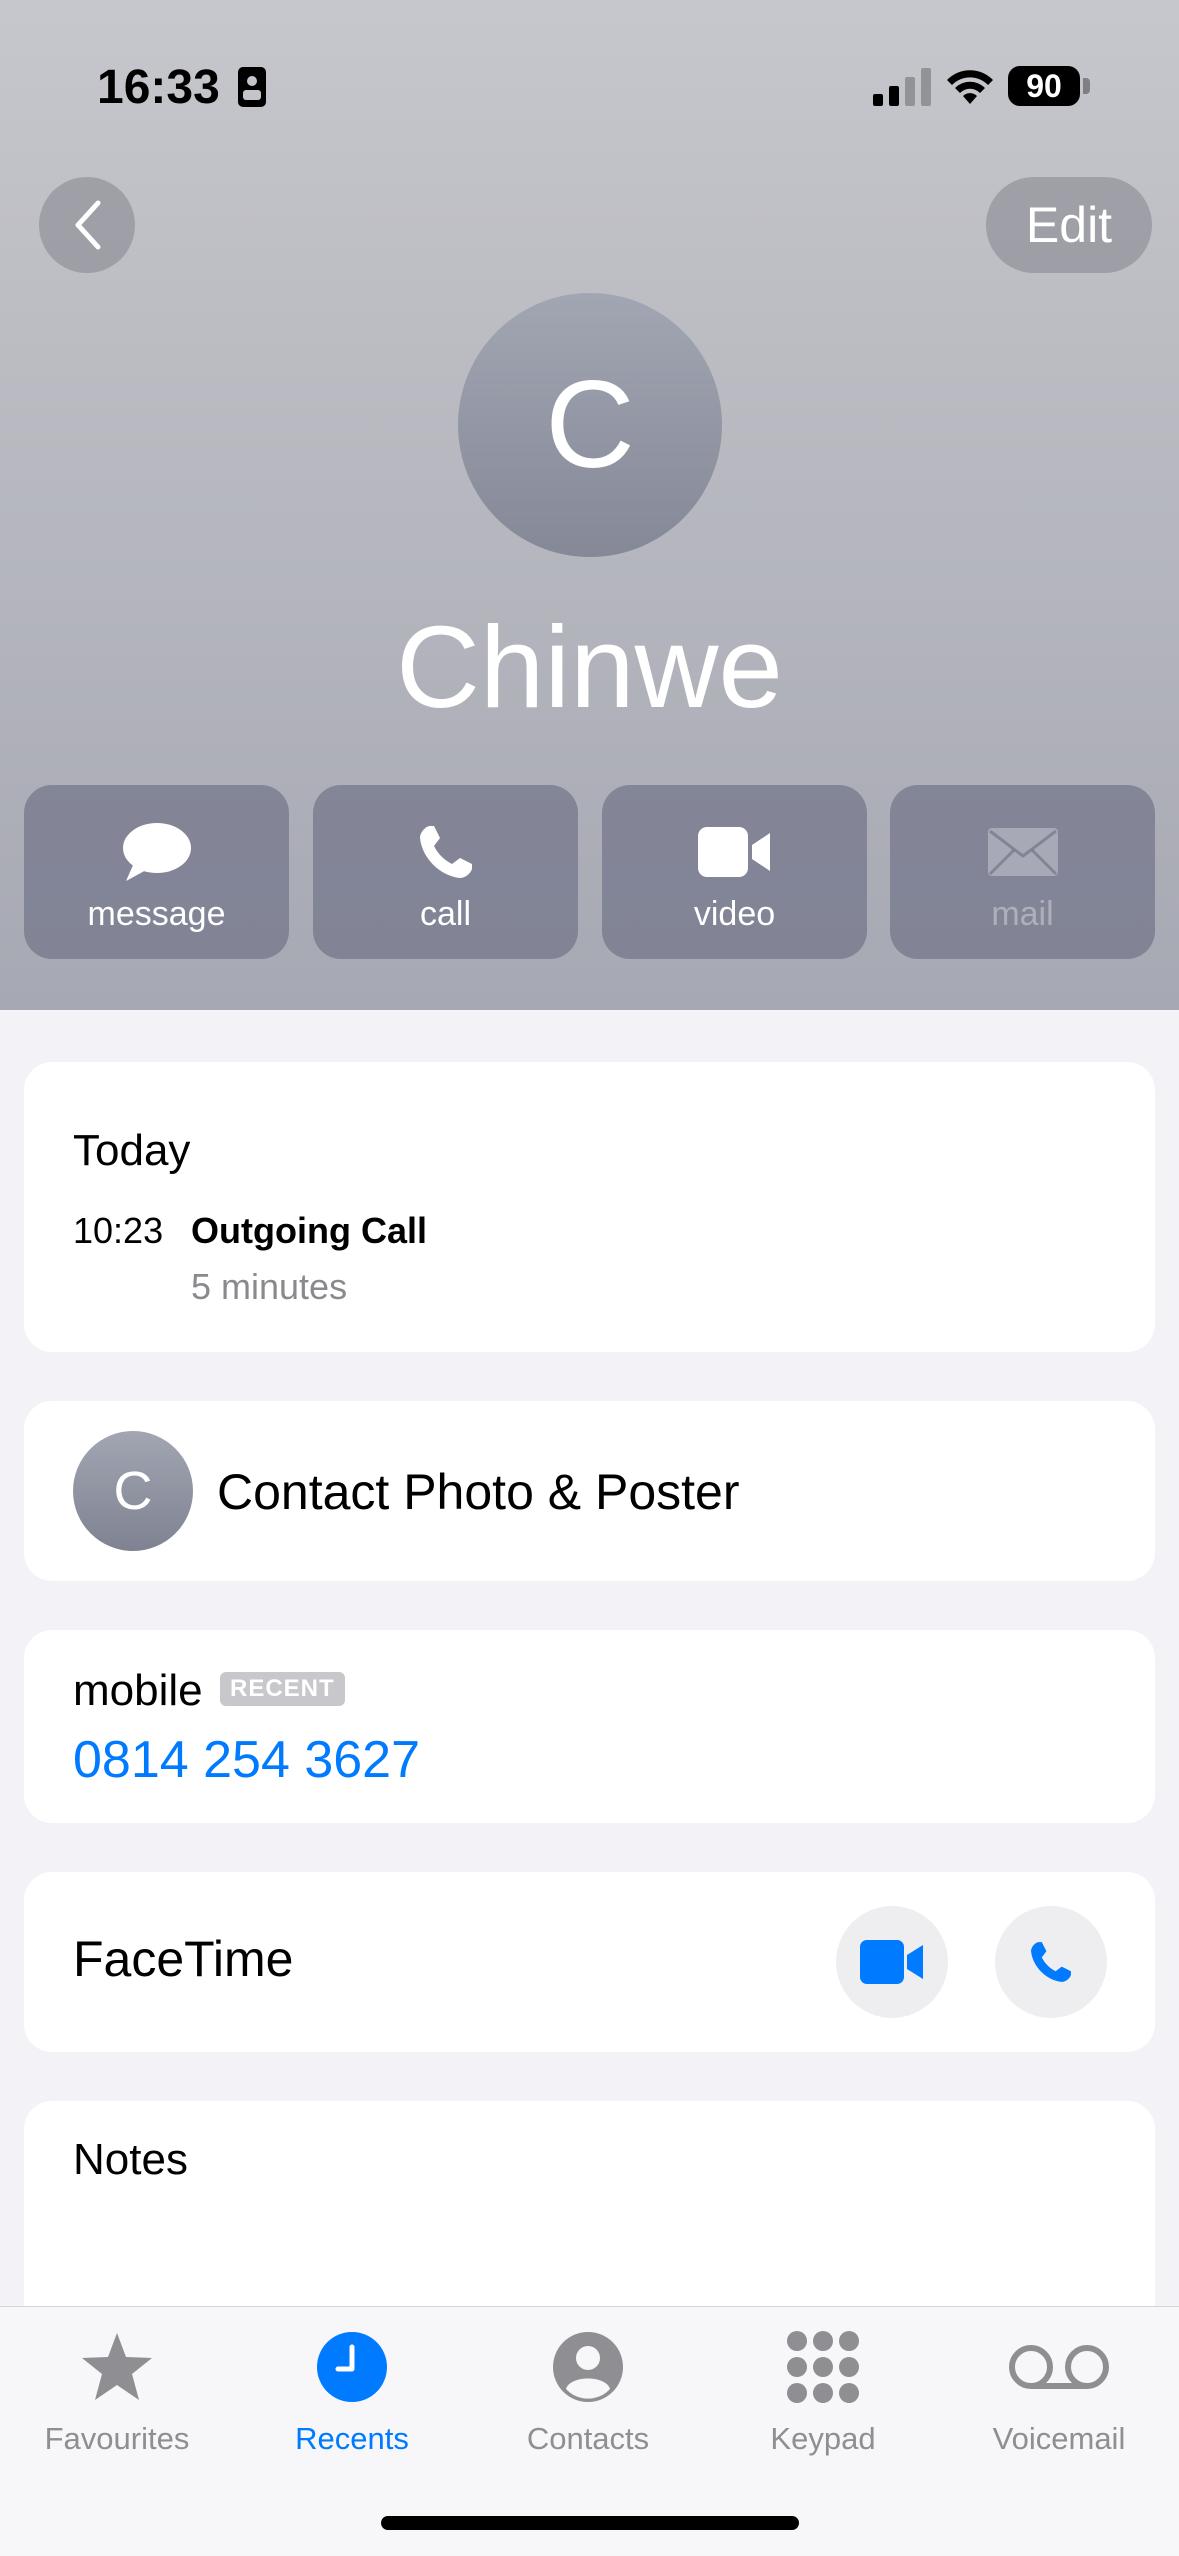 The width and height of the screenshot is (1179, 2556). What do you see at coordinates (1022, 914) in the screenshot?
I see `mail-label: mail` at bounding box center [1022, 914].